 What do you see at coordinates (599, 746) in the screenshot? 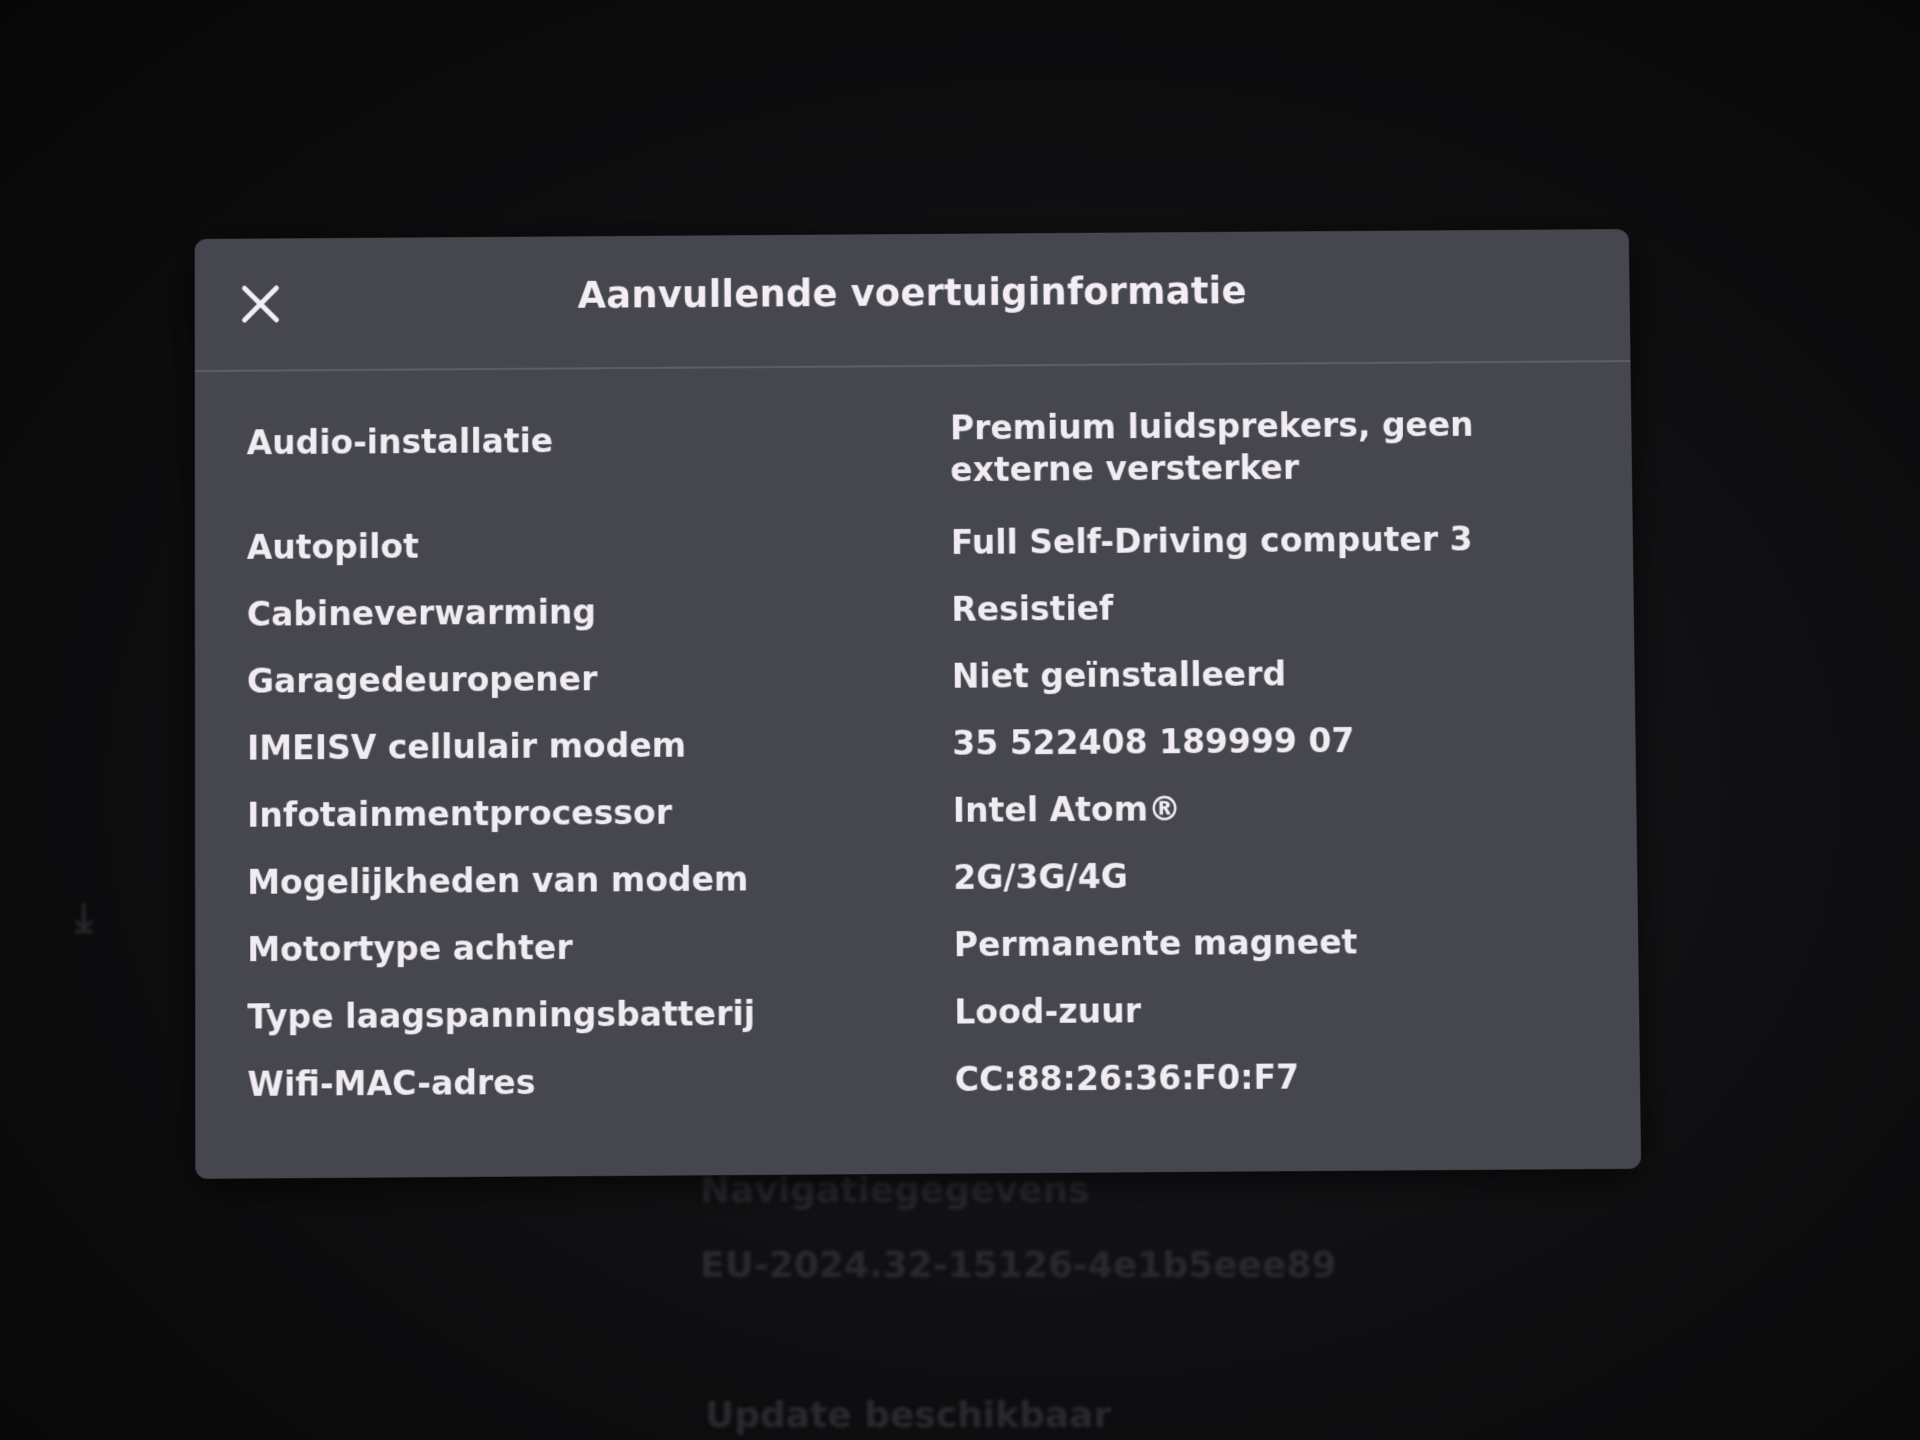
I see `info-label: IMEISV cellulair modem` at bounding box center [599, 746].